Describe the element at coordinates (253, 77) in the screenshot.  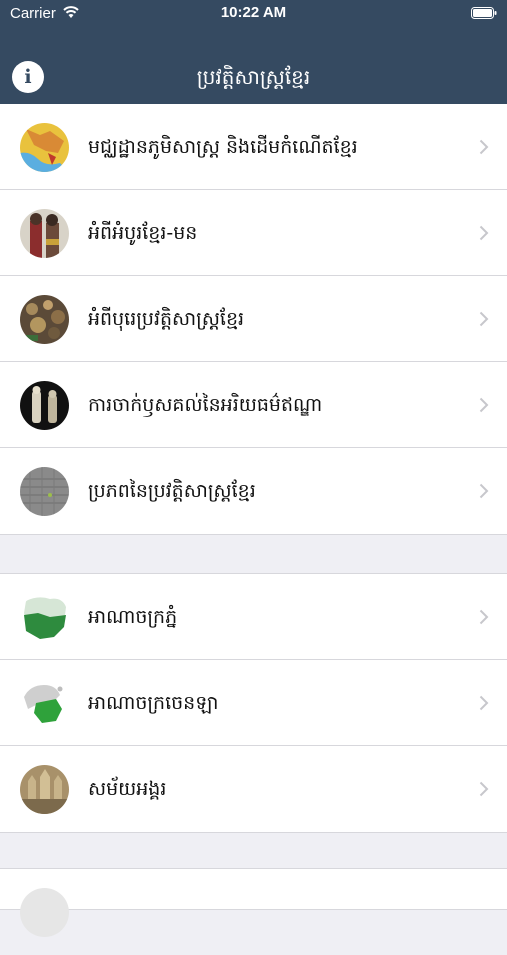
I see `page-title: ប្រវត្តិសាស្ត្រខ្មែរ` at that location.